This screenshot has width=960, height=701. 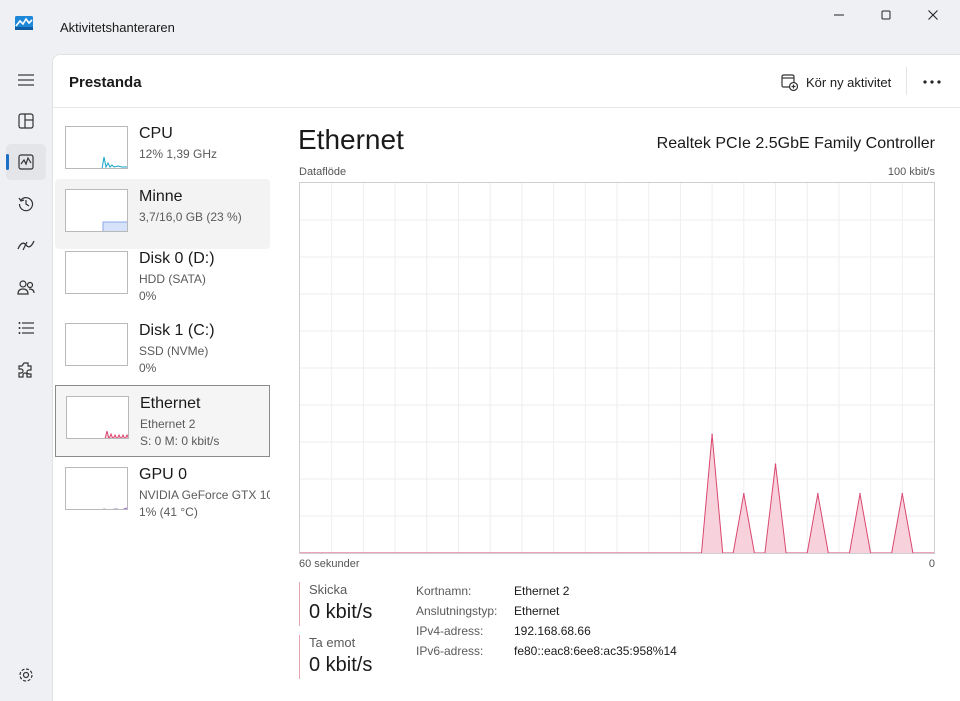 I want to click on resource-subtitle: SSD (NVMe), so click(x=174, y=351).